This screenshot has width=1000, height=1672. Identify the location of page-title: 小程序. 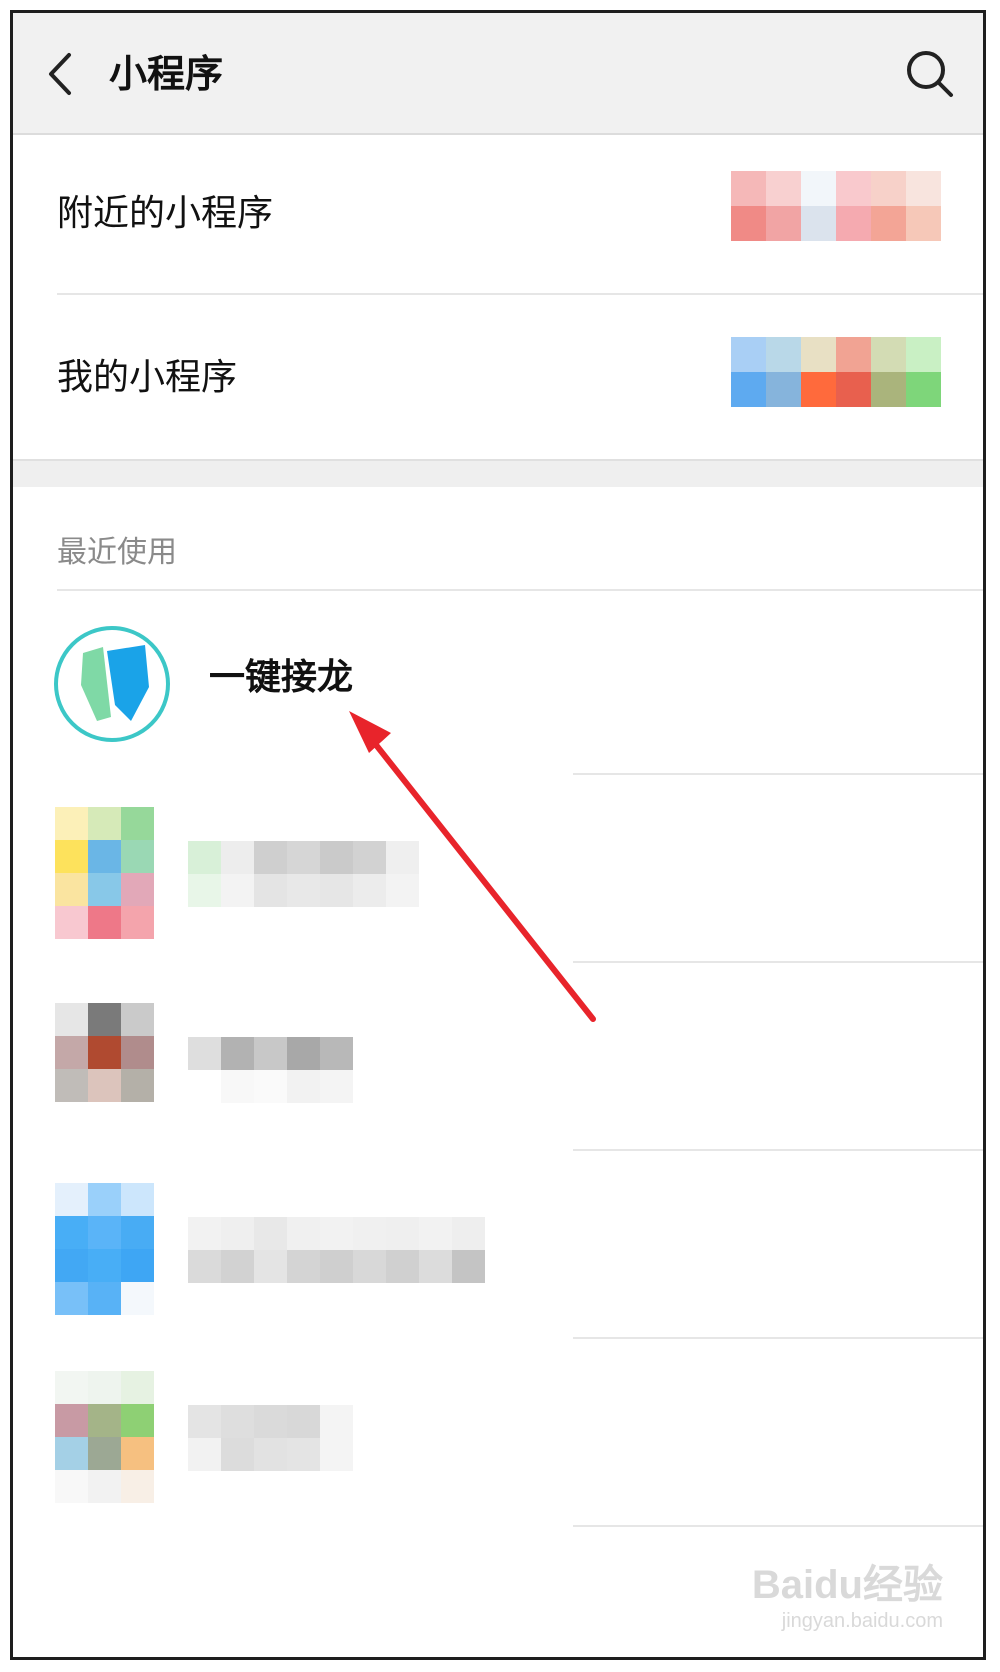
(166, 74).